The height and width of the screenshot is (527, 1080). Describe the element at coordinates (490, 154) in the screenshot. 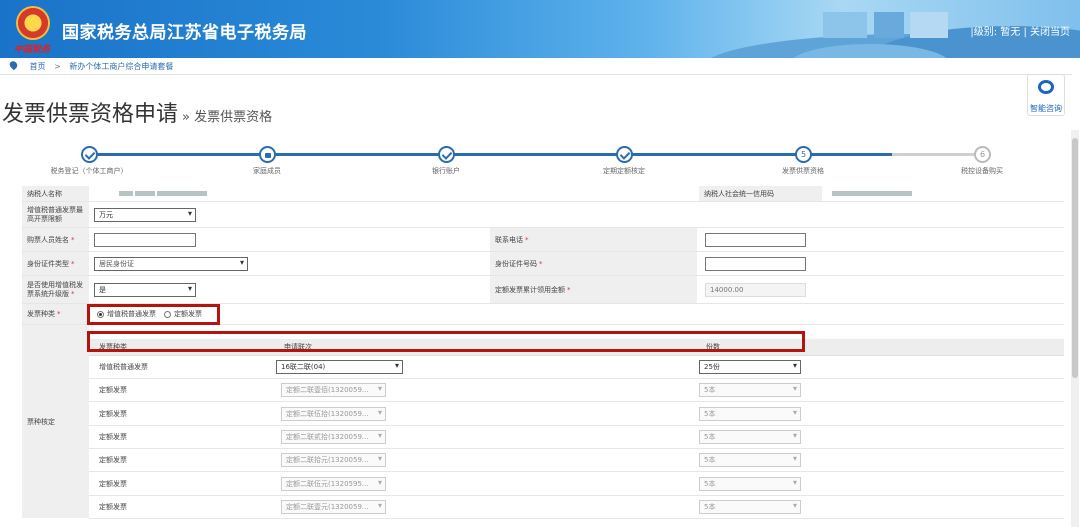

I see `stepper-progress-line` at that location.